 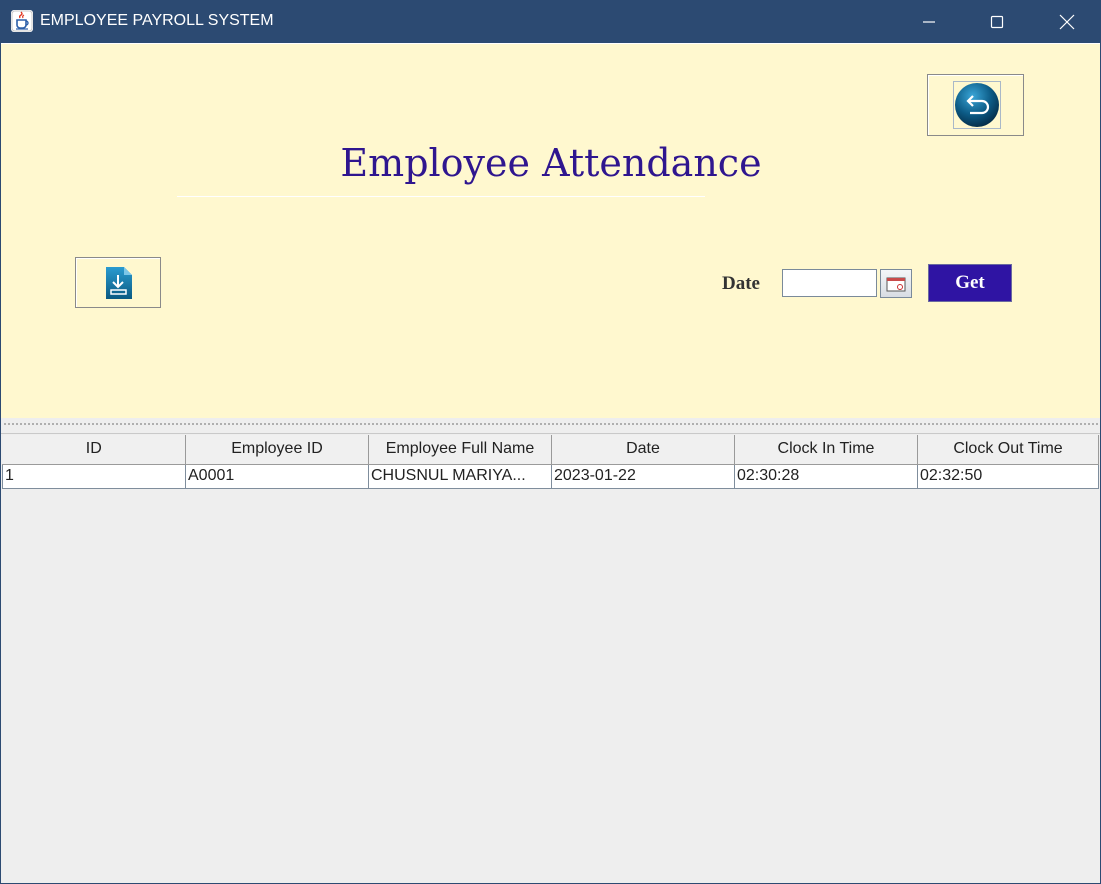 I want to click on column-header-employee-full-name: Employee Full Name, so click(x=460, y=450).